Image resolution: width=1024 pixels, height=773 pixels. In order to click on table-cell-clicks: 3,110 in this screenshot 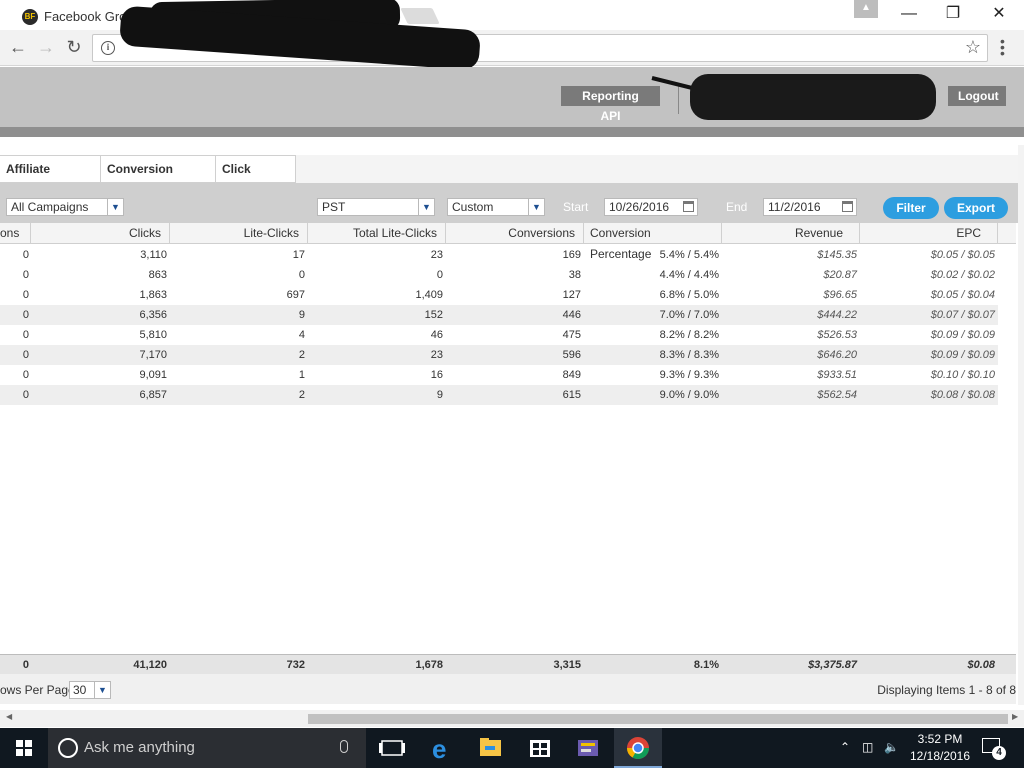, I will do `click(153, 255)`.